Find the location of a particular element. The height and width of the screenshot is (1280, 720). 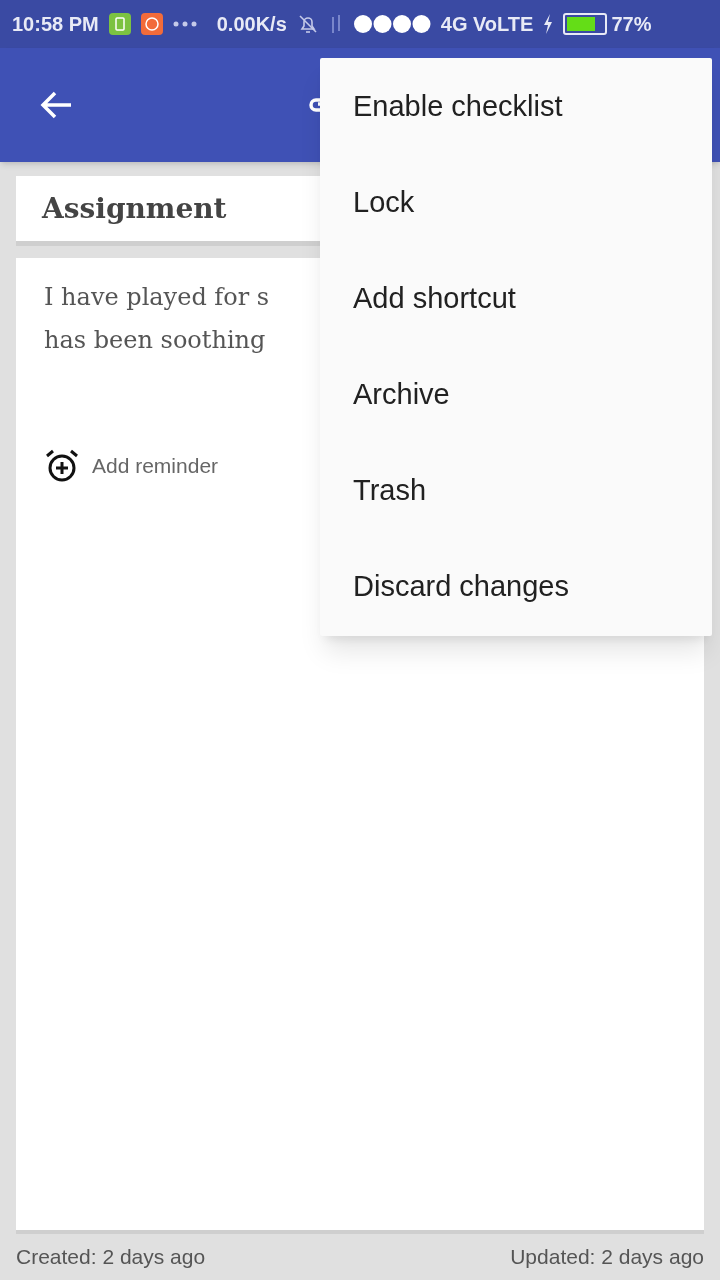

alarm-add-icon is located at coordinates (62, 466).